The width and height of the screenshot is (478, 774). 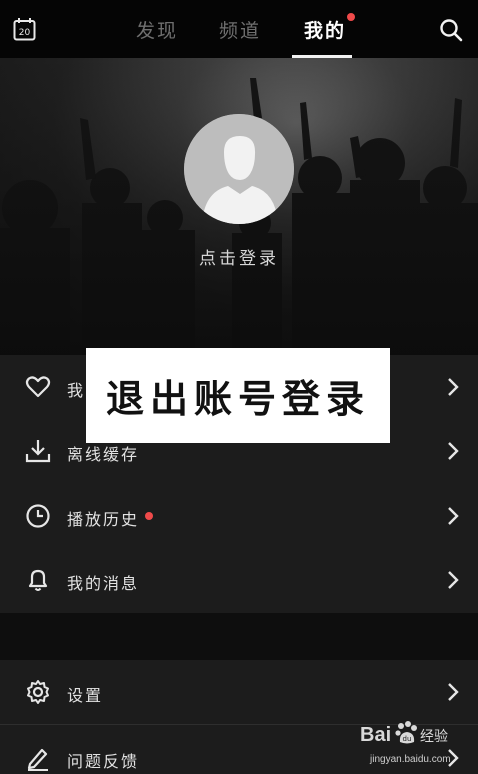 I want to click on watermark-brand: Bai, so click(x=376, y=735).